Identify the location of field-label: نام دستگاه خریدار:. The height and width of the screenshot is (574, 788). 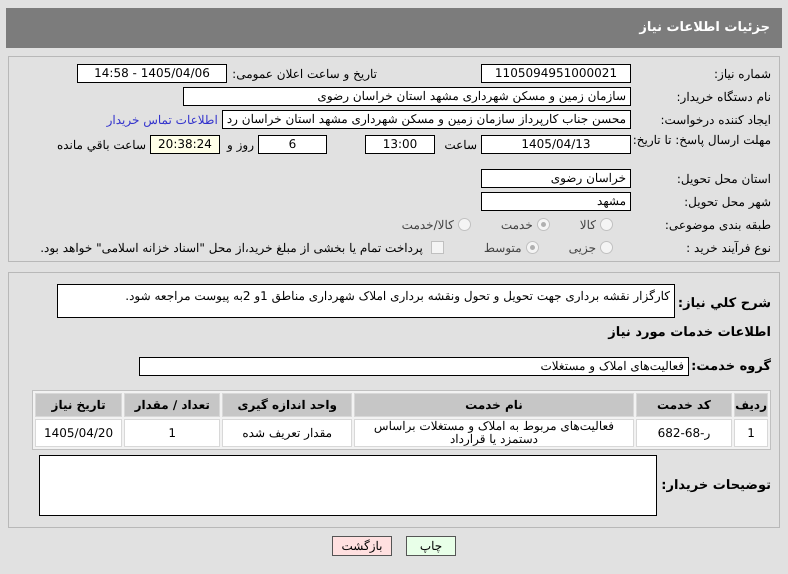
(723, 97).